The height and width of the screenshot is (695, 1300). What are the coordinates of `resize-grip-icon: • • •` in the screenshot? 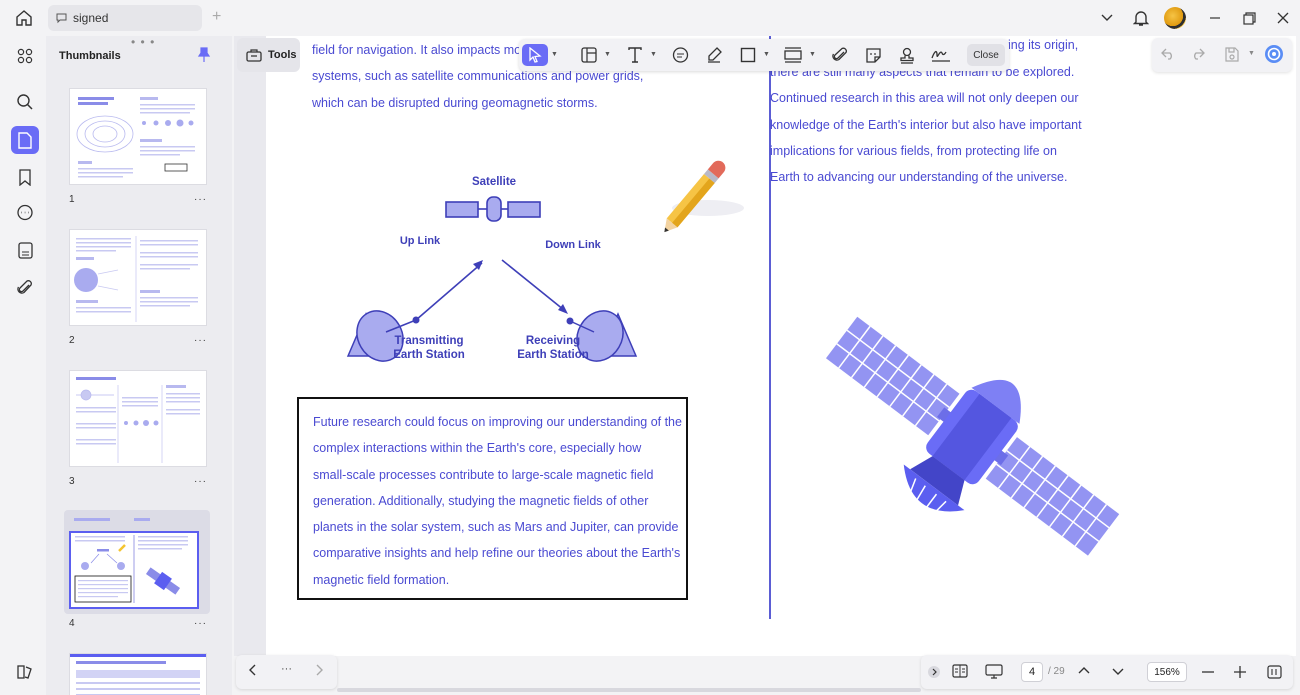 It's located at (143, 42).